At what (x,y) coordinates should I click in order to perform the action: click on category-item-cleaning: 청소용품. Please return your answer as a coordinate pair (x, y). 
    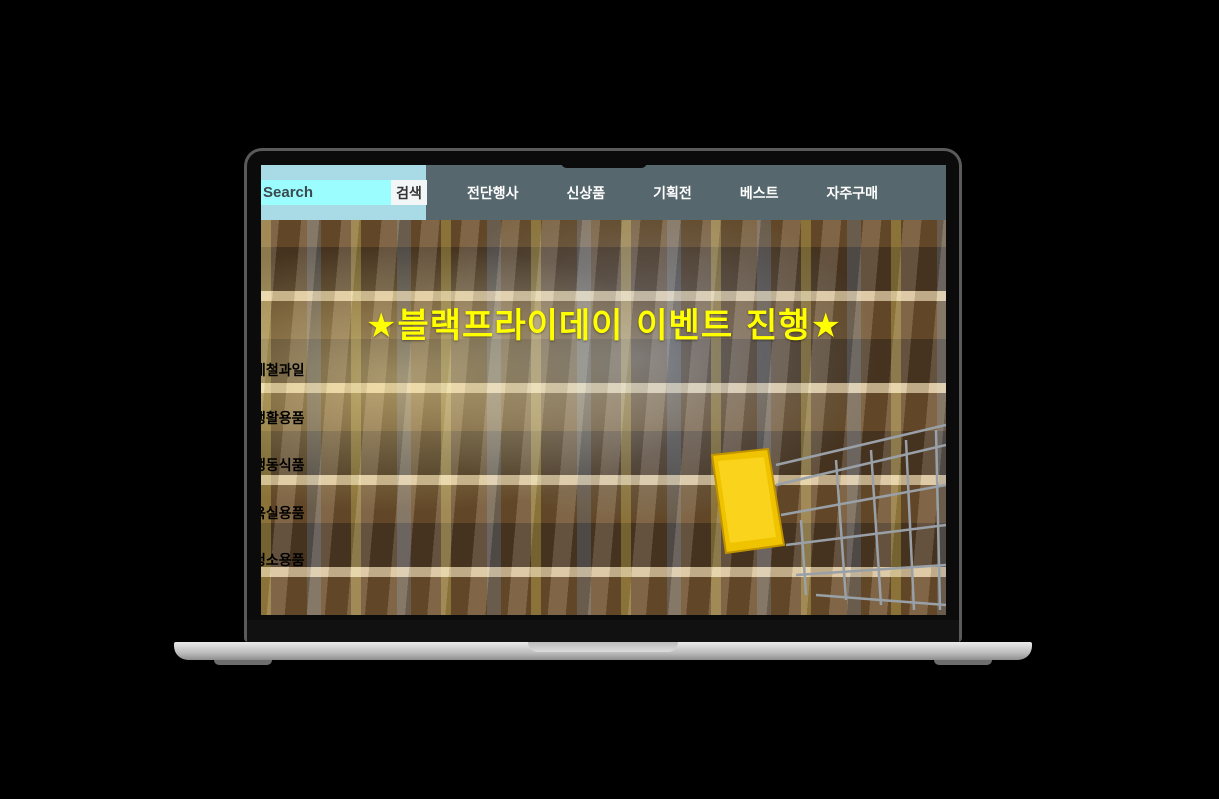
    Looking at the image, I should click on (283, 574).